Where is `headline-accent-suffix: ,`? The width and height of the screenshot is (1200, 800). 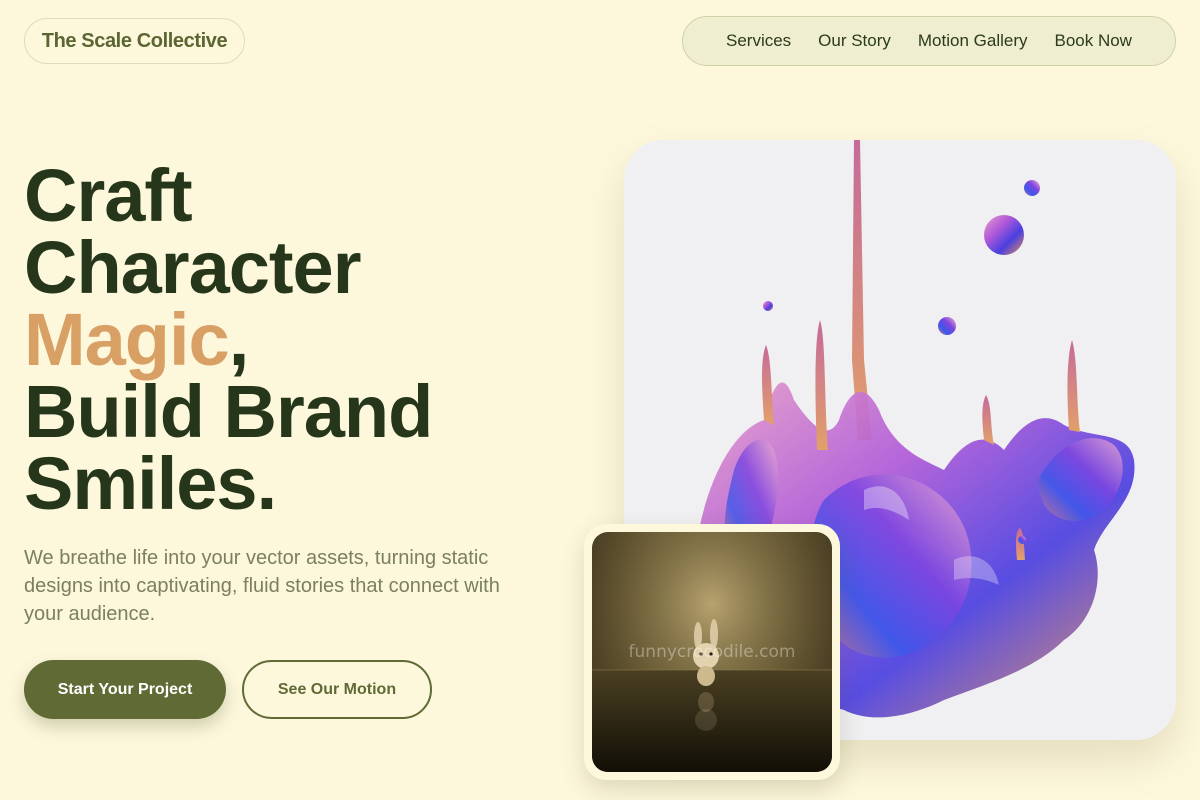
headline-accent-suffix: , is located at coordinates (239, 339).